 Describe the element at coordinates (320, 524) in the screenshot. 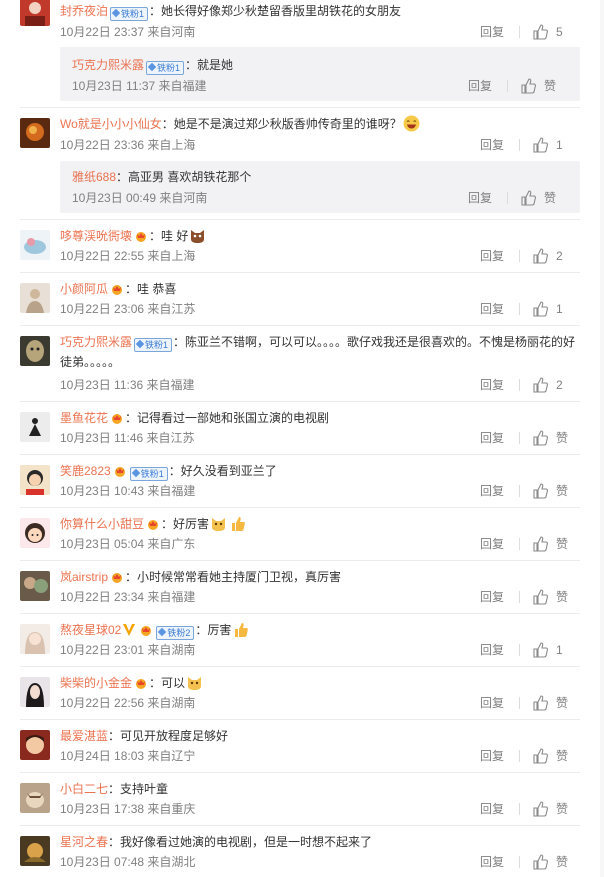

I see `comment-text-line: 你算什么小甜豆 ：好厉害` at that location.